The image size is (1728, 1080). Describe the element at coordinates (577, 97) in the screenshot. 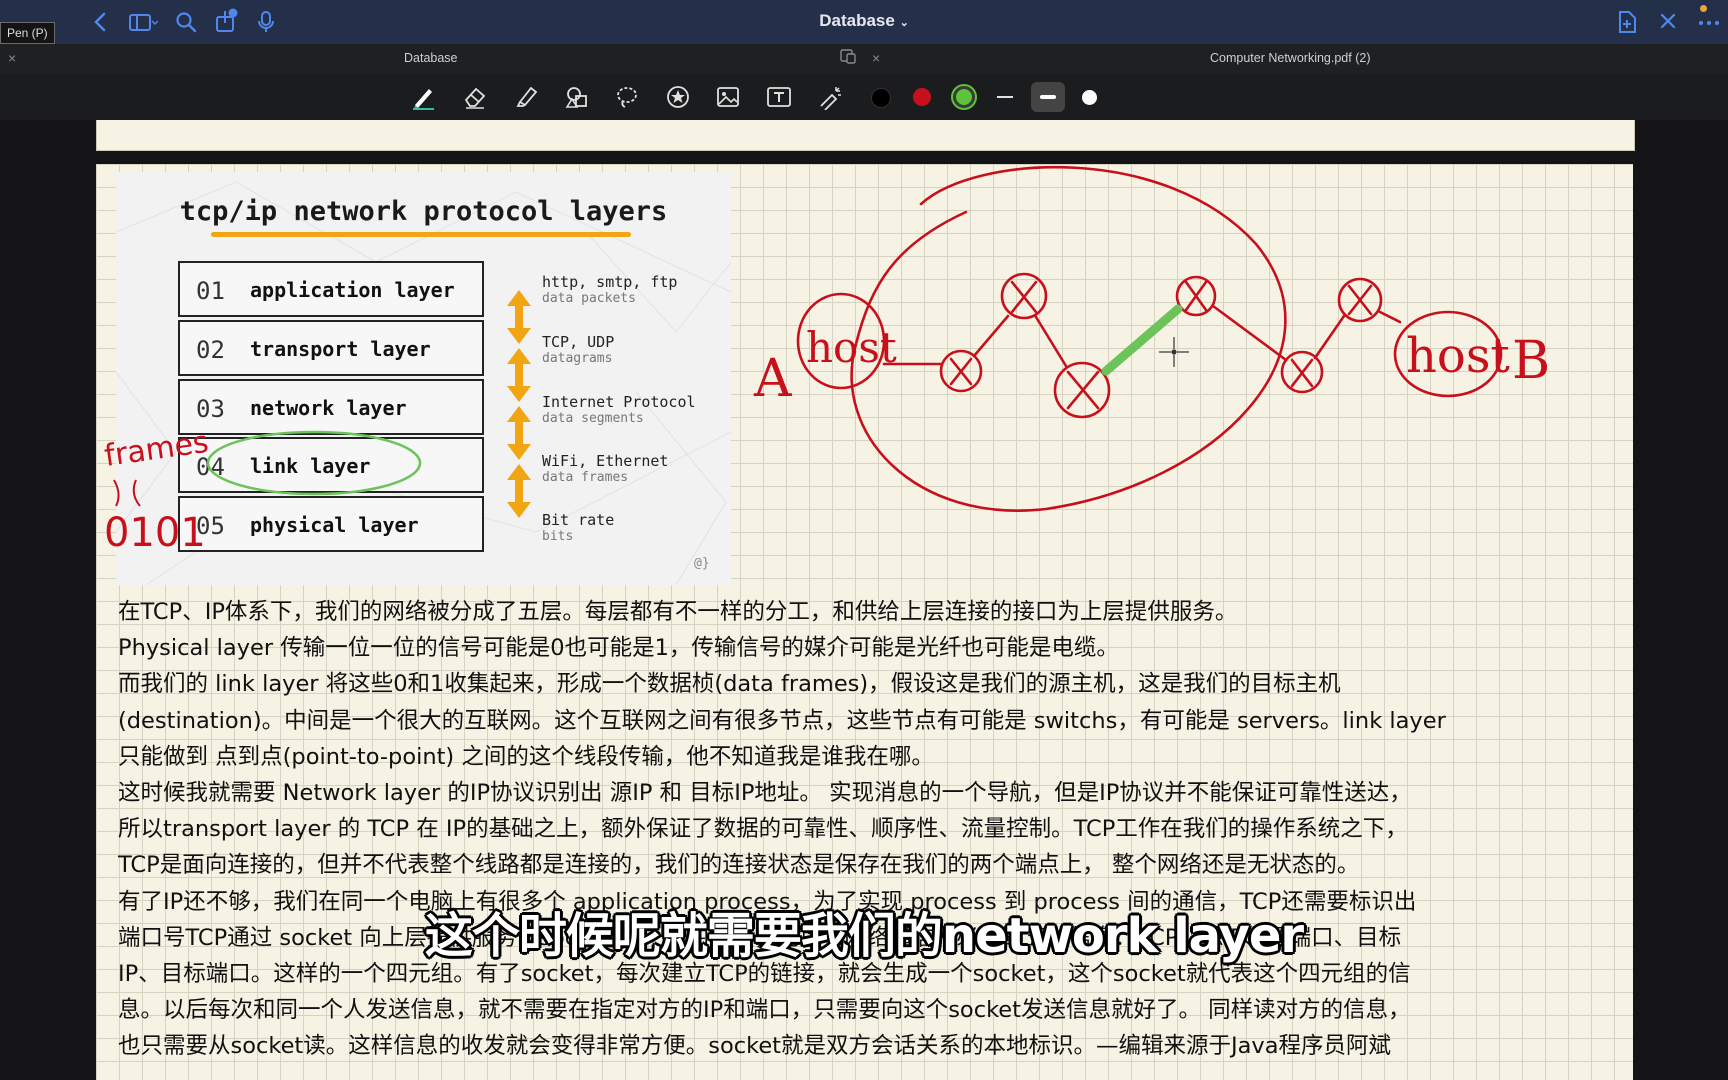

I see `shapes-icon` at that location.